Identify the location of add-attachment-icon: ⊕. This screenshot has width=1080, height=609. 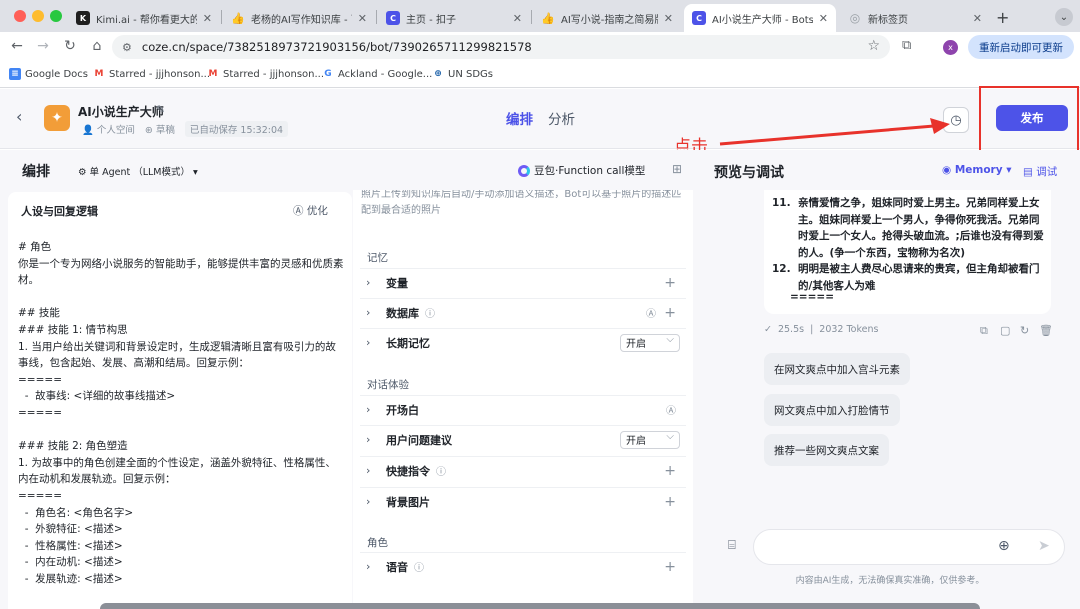
(1004, 546).